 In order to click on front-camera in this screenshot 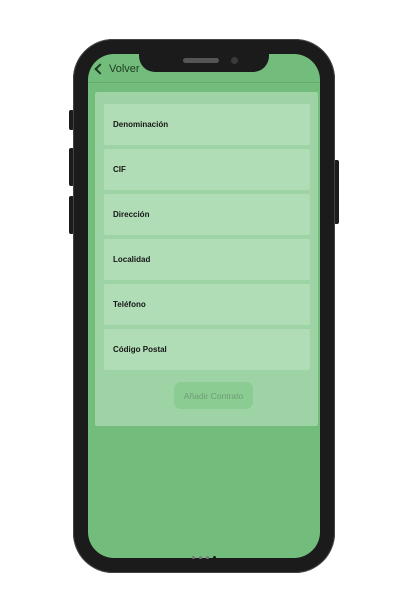, I will do `click(234, 60)`.